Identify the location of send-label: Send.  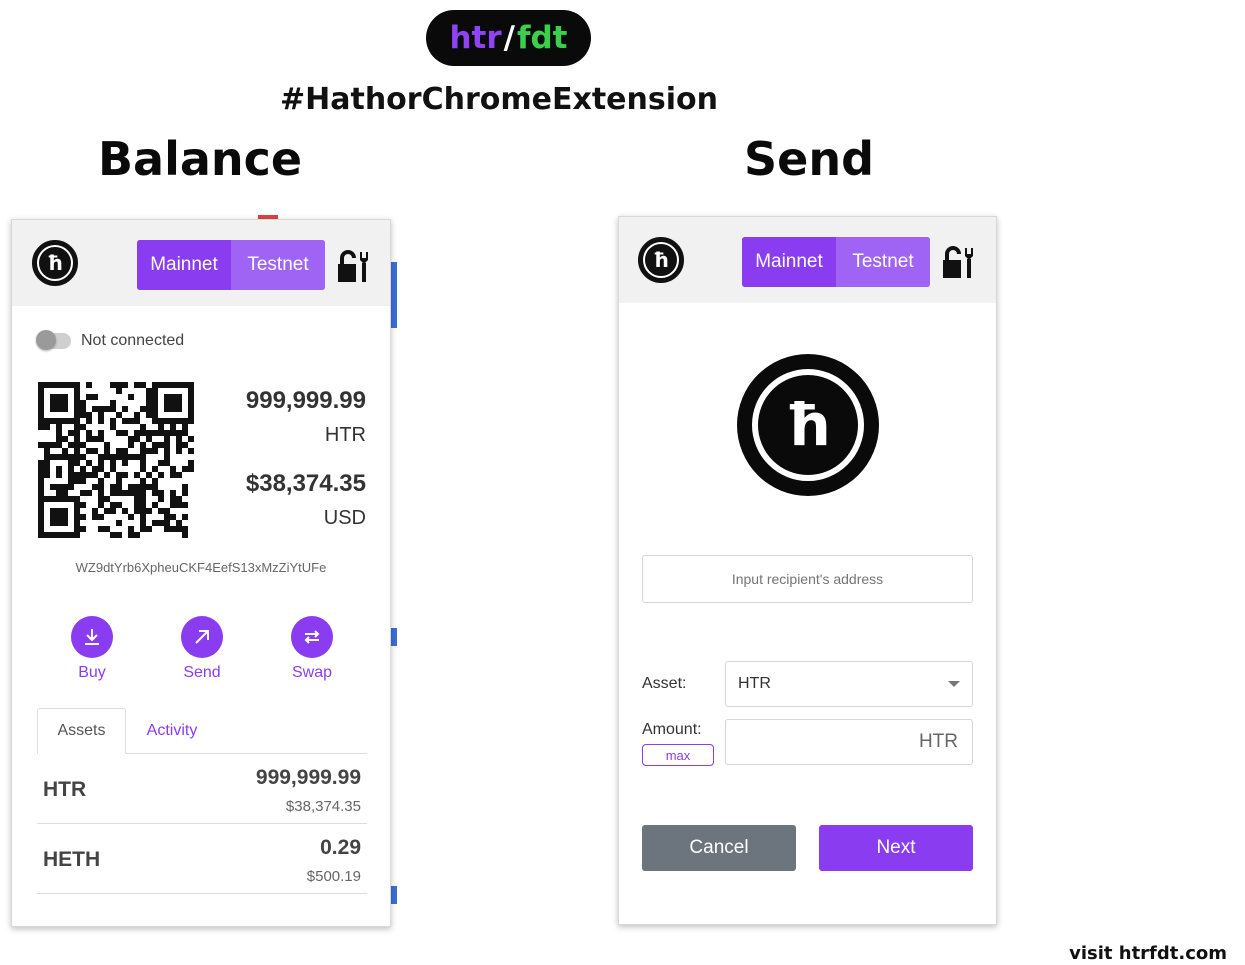
(202, 673).